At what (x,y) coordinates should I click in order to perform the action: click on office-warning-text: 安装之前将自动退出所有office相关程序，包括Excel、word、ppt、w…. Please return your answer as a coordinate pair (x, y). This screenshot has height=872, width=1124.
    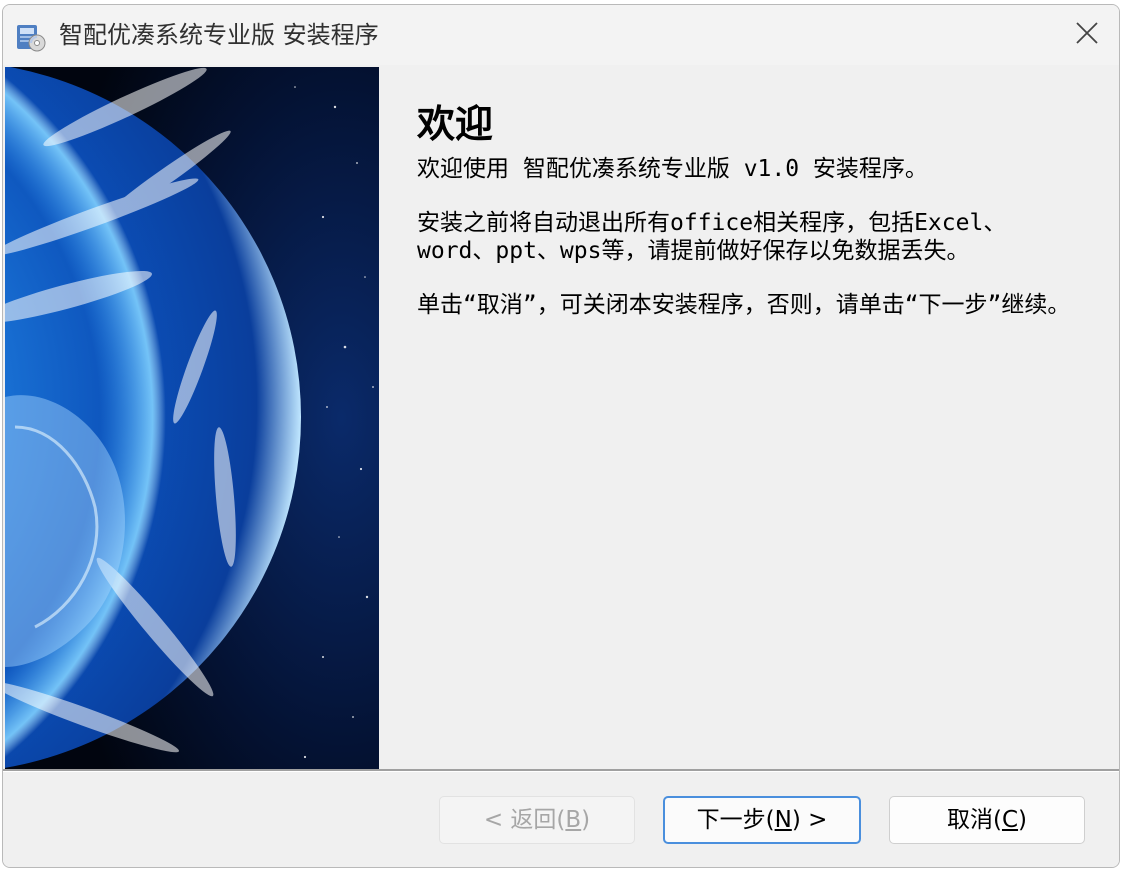
    Looking at the image, I should click on (712, 237).